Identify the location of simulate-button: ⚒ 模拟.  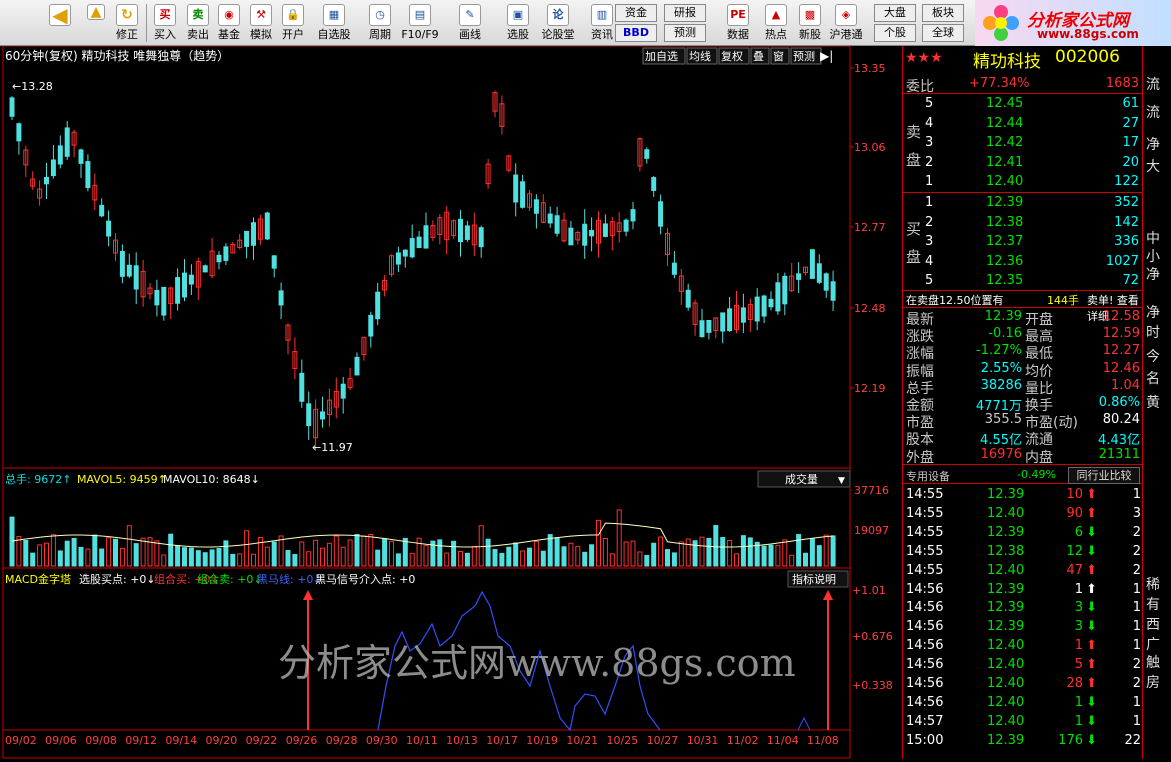
(261, 23).